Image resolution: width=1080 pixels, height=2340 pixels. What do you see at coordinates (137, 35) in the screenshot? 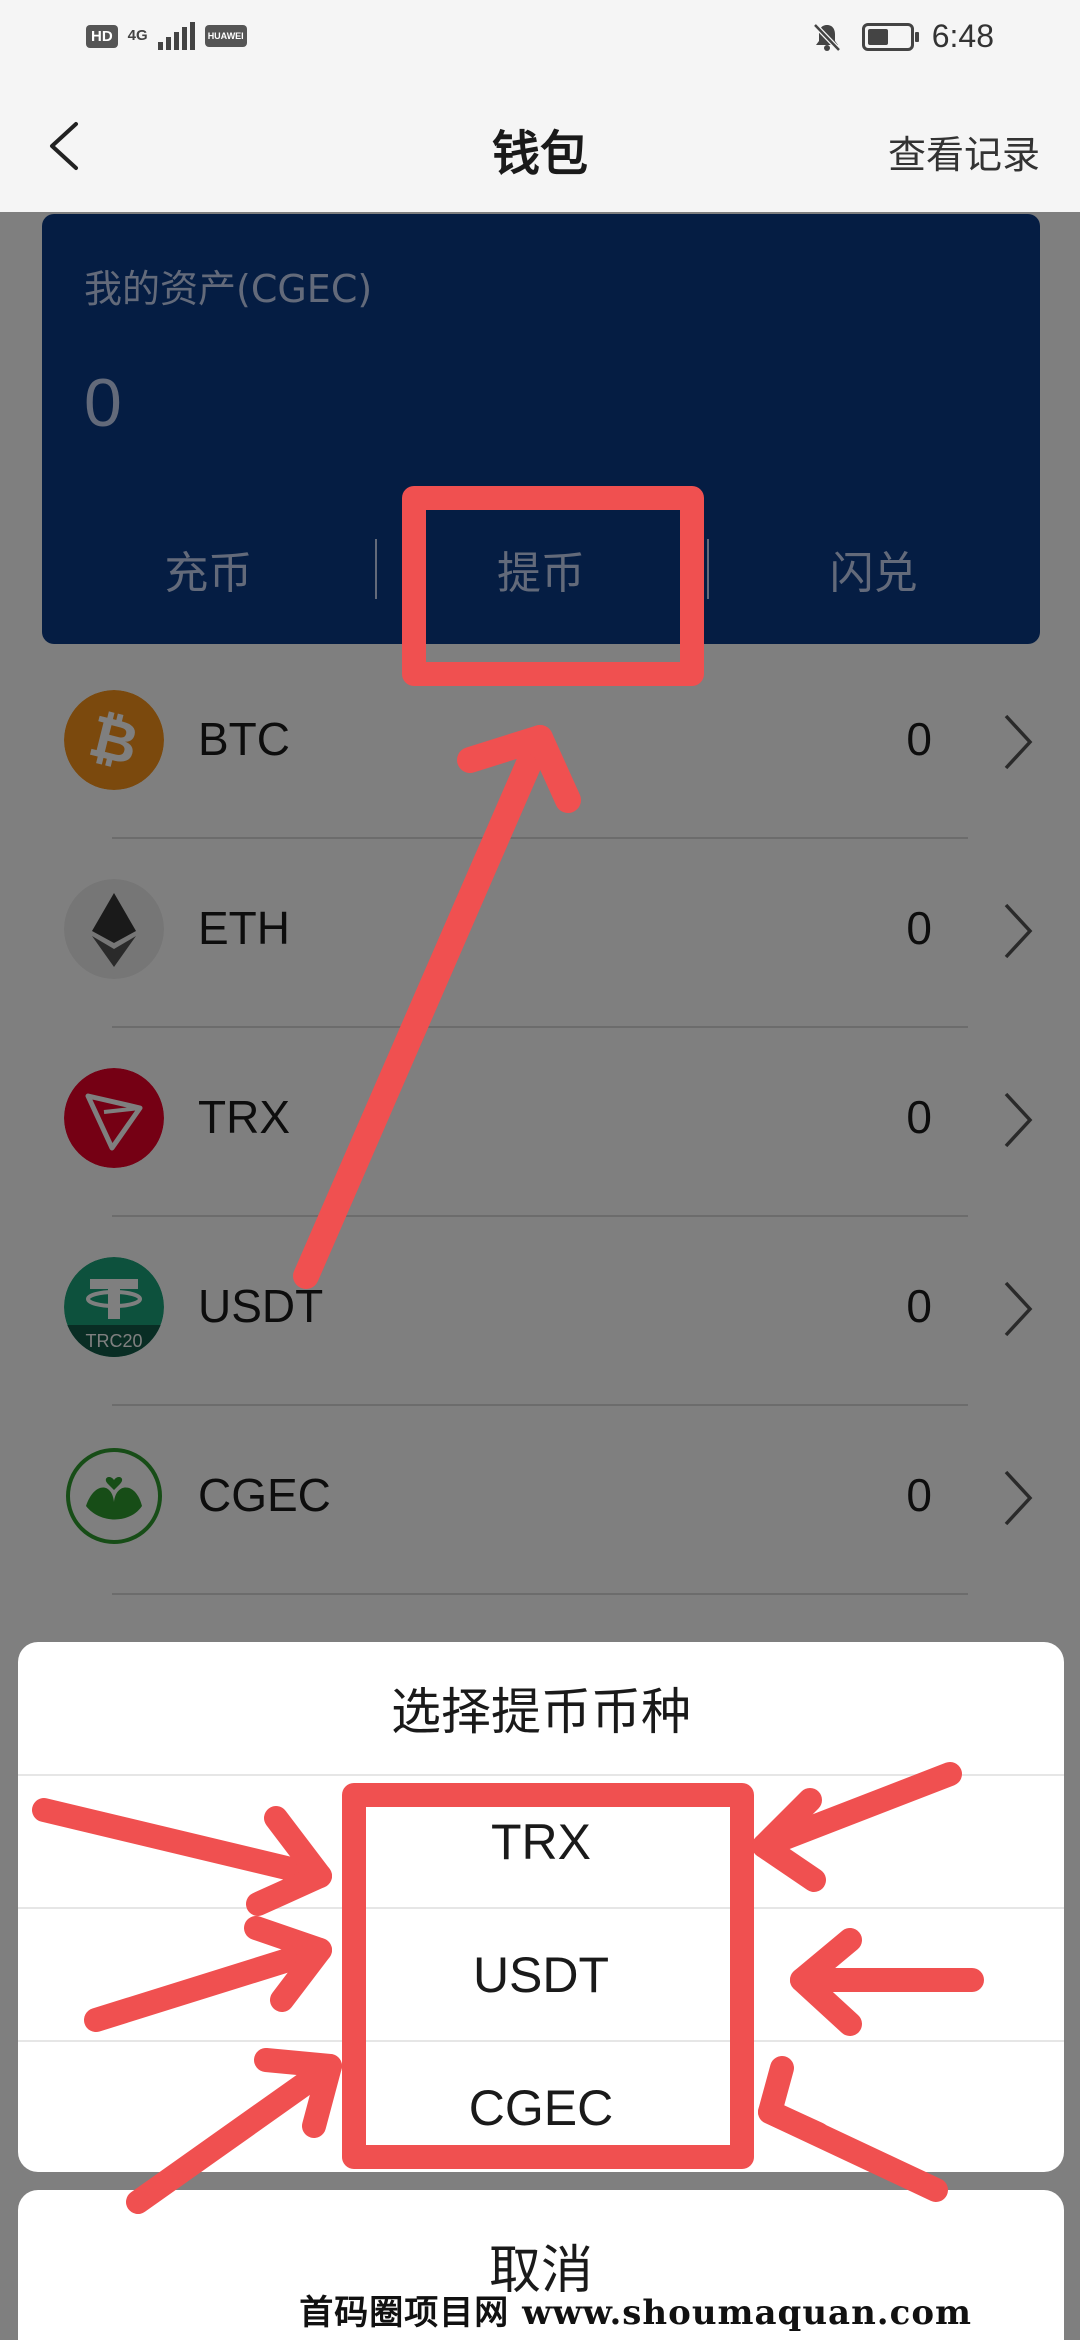
I see `network-type: 4G` at bounding box center [137, 35].